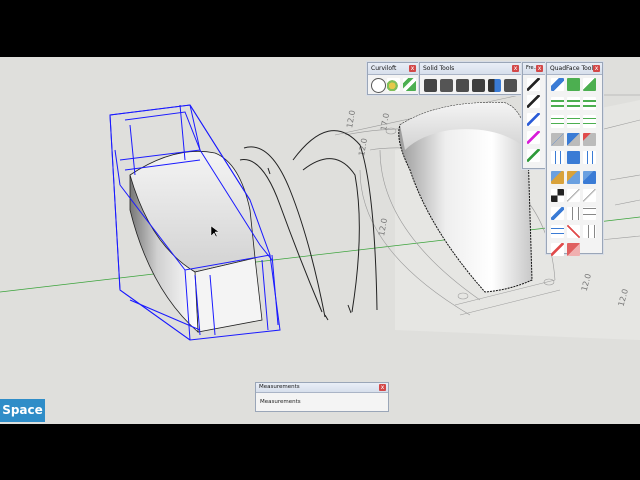 The height and width of the screenshot is (480, 640). What do you see at coordinates (573, 139) in the screenshot?
I see `qft-remove-triangulation-icon` at bounding box center [573, 139].